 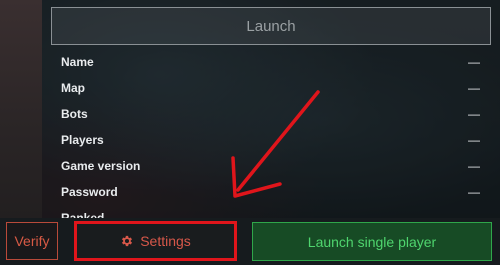 What do you see at coordinates (82, 140) in the screenshot?
I see `info-label: Players` at bounding box center [82, 140].